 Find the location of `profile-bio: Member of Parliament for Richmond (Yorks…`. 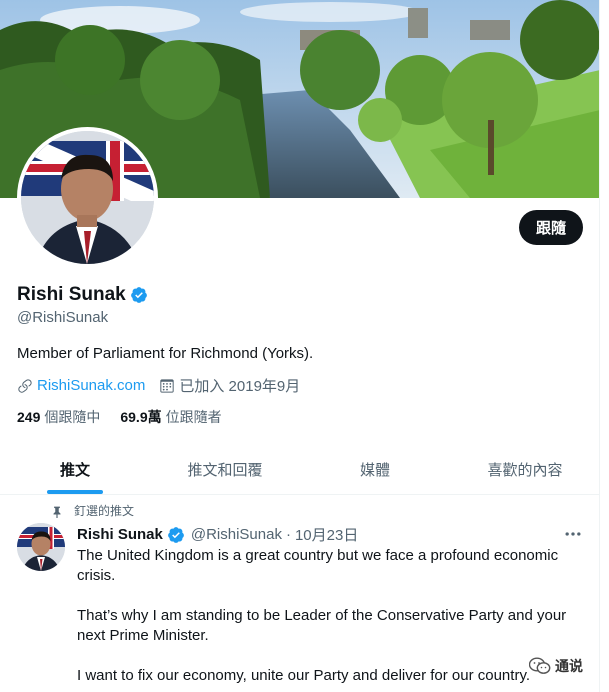

profile-bio: Member of Parliament for Richmond (Yorks… is located at coordinates (165, 353).